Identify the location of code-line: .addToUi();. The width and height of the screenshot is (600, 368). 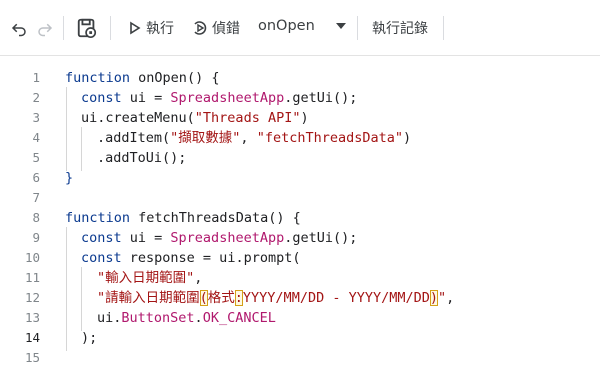
(142, 158).